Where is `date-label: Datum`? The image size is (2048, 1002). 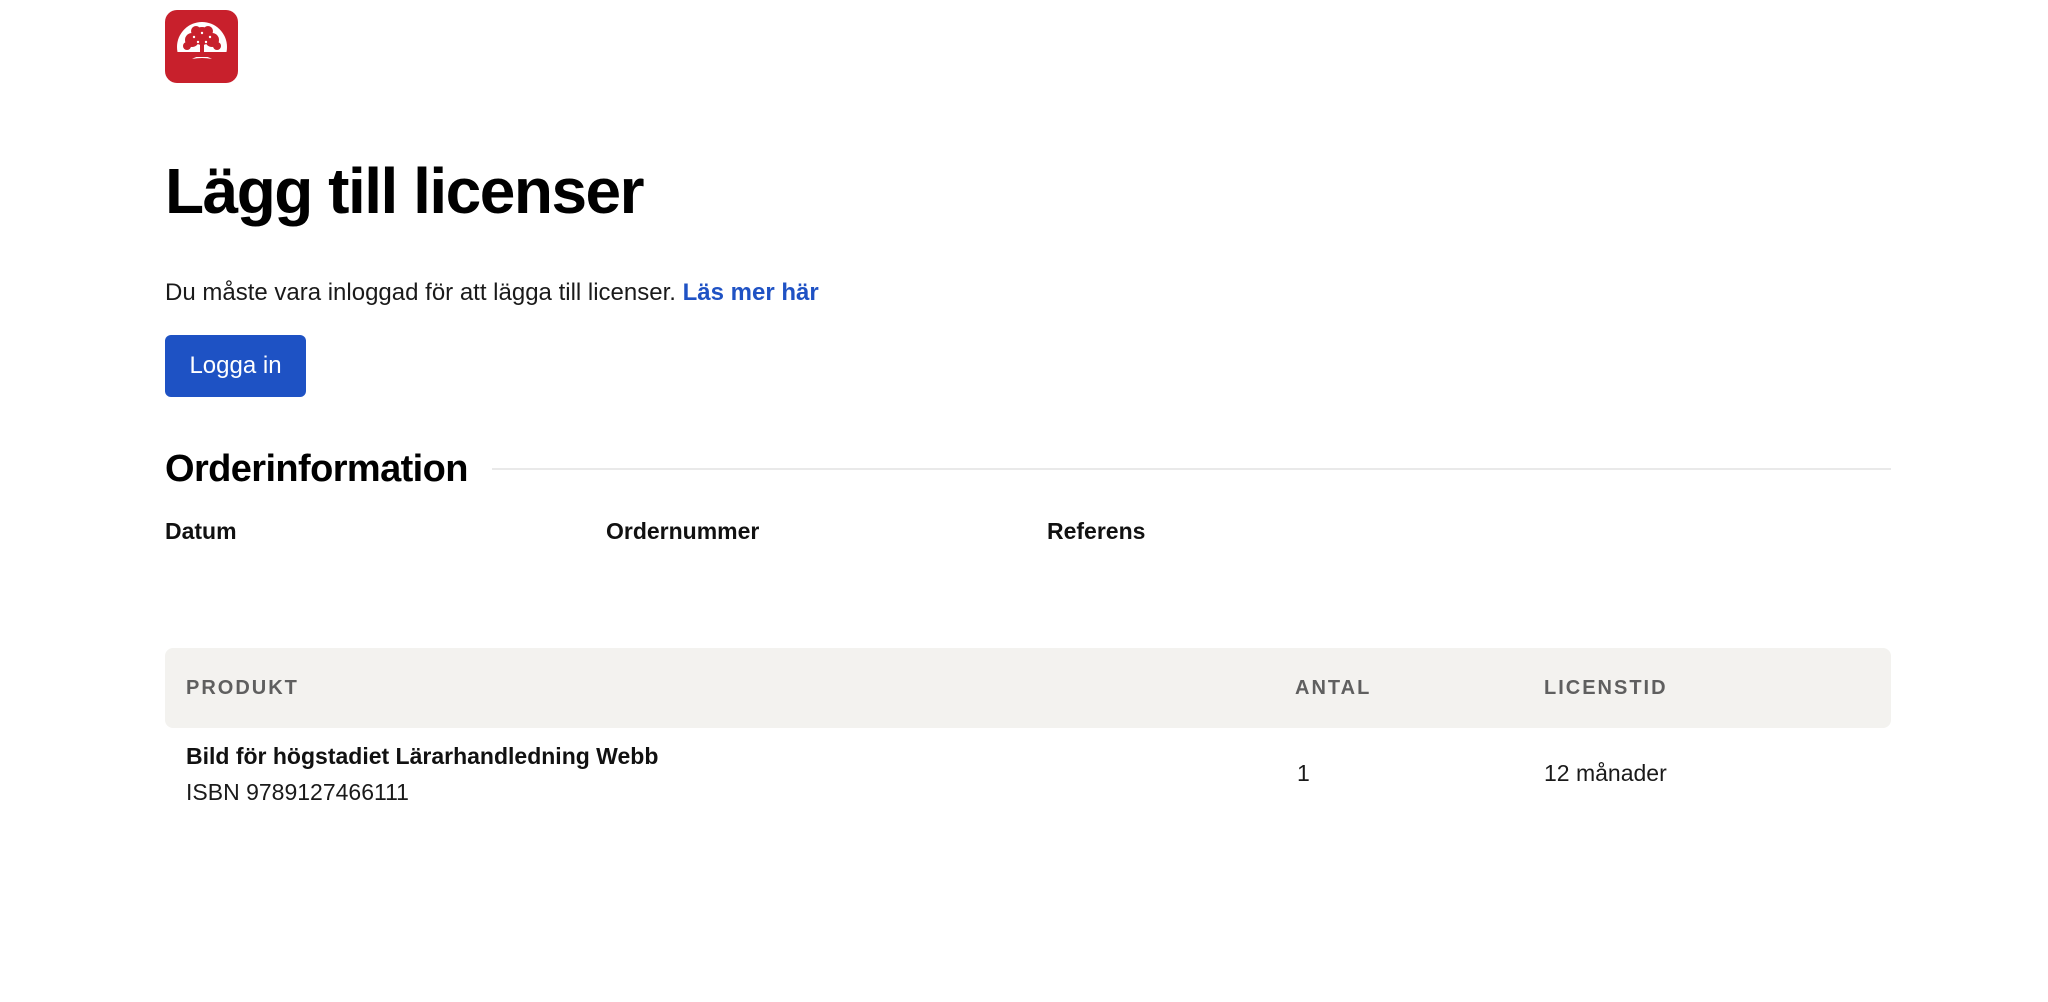
date-label: Datum is located at coordinates (201, 531).